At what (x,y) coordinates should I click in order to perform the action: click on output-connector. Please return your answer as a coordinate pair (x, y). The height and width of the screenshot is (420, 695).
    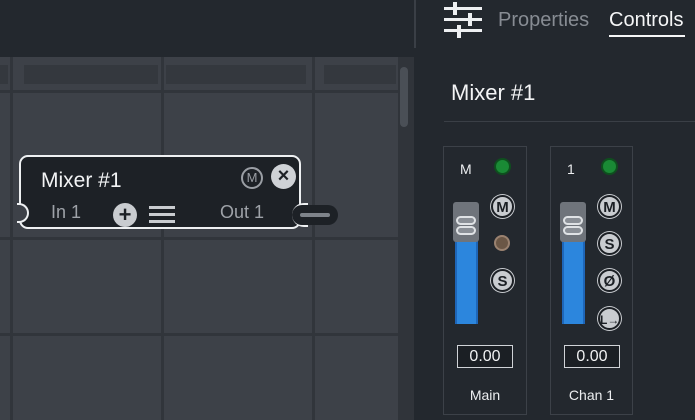
    Looking at the image, I should click on (315, 215).